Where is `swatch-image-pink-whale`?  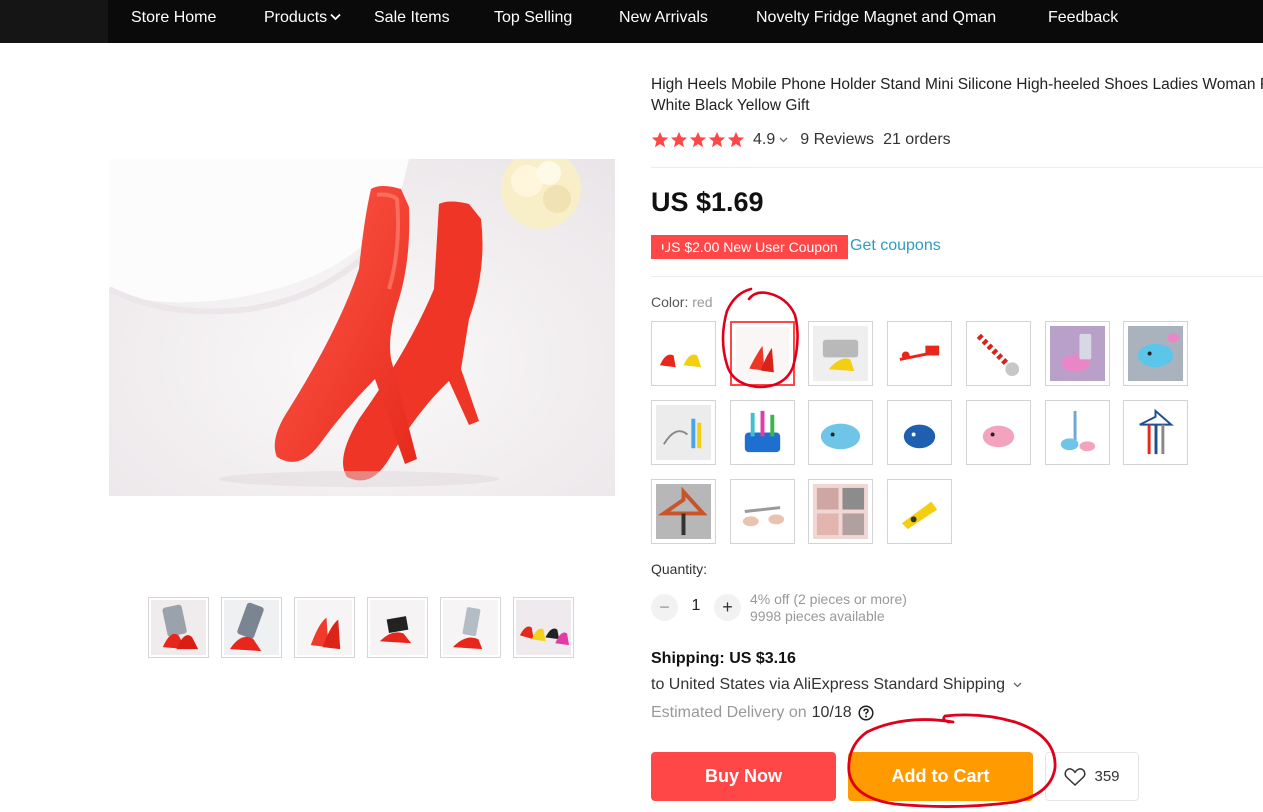
swatch-image-pink-whale is located at coordinates (1077, 353).